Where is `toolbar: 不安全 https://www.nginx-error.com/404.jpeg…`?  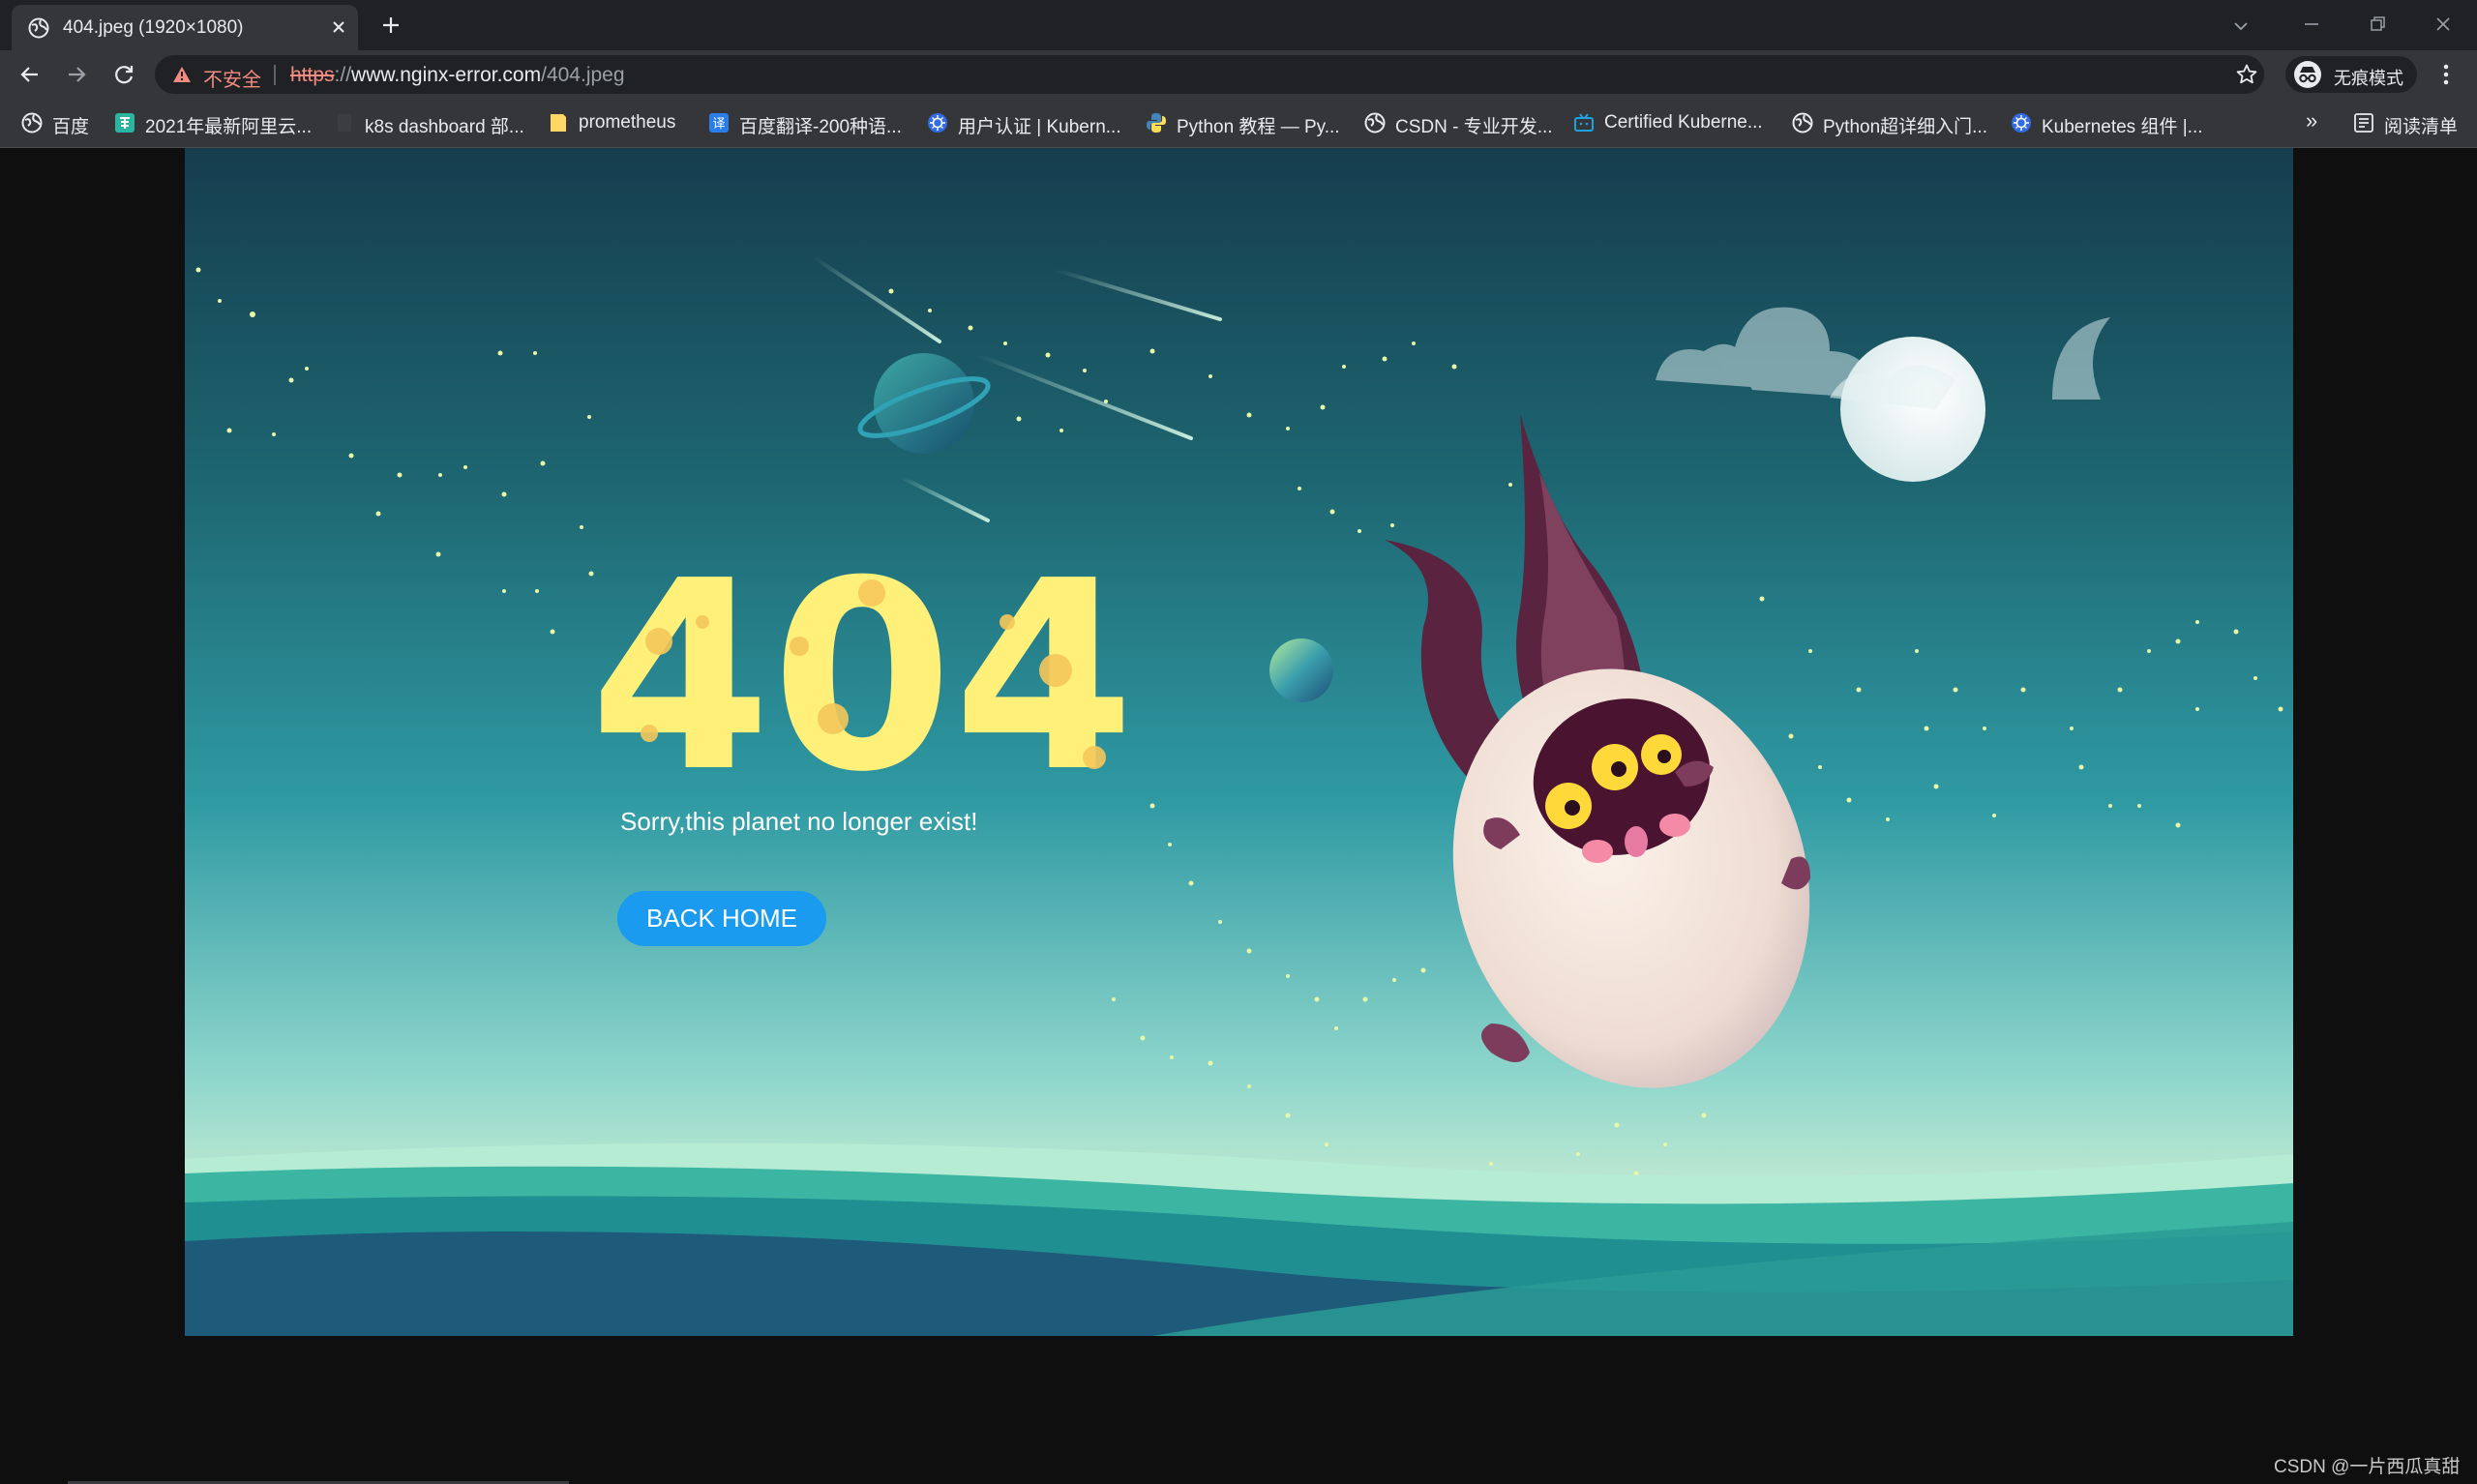 toolbar: 不安全 https://www.nginx-error.com/404.jpeg… is located at coordinates (1238, 74).